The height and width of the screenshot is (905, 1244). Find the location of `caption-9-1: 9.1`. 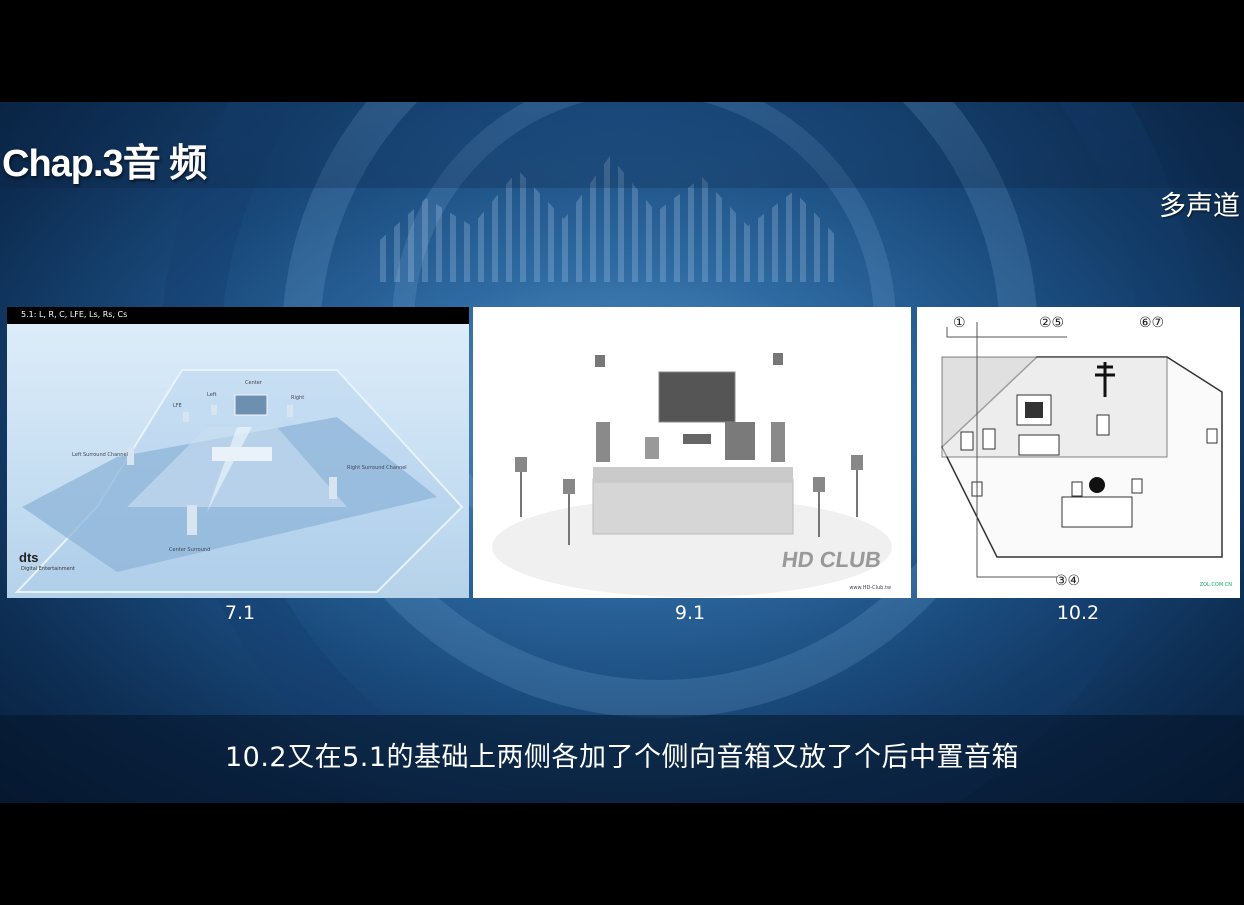

caption-9-1: 9.1 is located at coordinates (690, 613).